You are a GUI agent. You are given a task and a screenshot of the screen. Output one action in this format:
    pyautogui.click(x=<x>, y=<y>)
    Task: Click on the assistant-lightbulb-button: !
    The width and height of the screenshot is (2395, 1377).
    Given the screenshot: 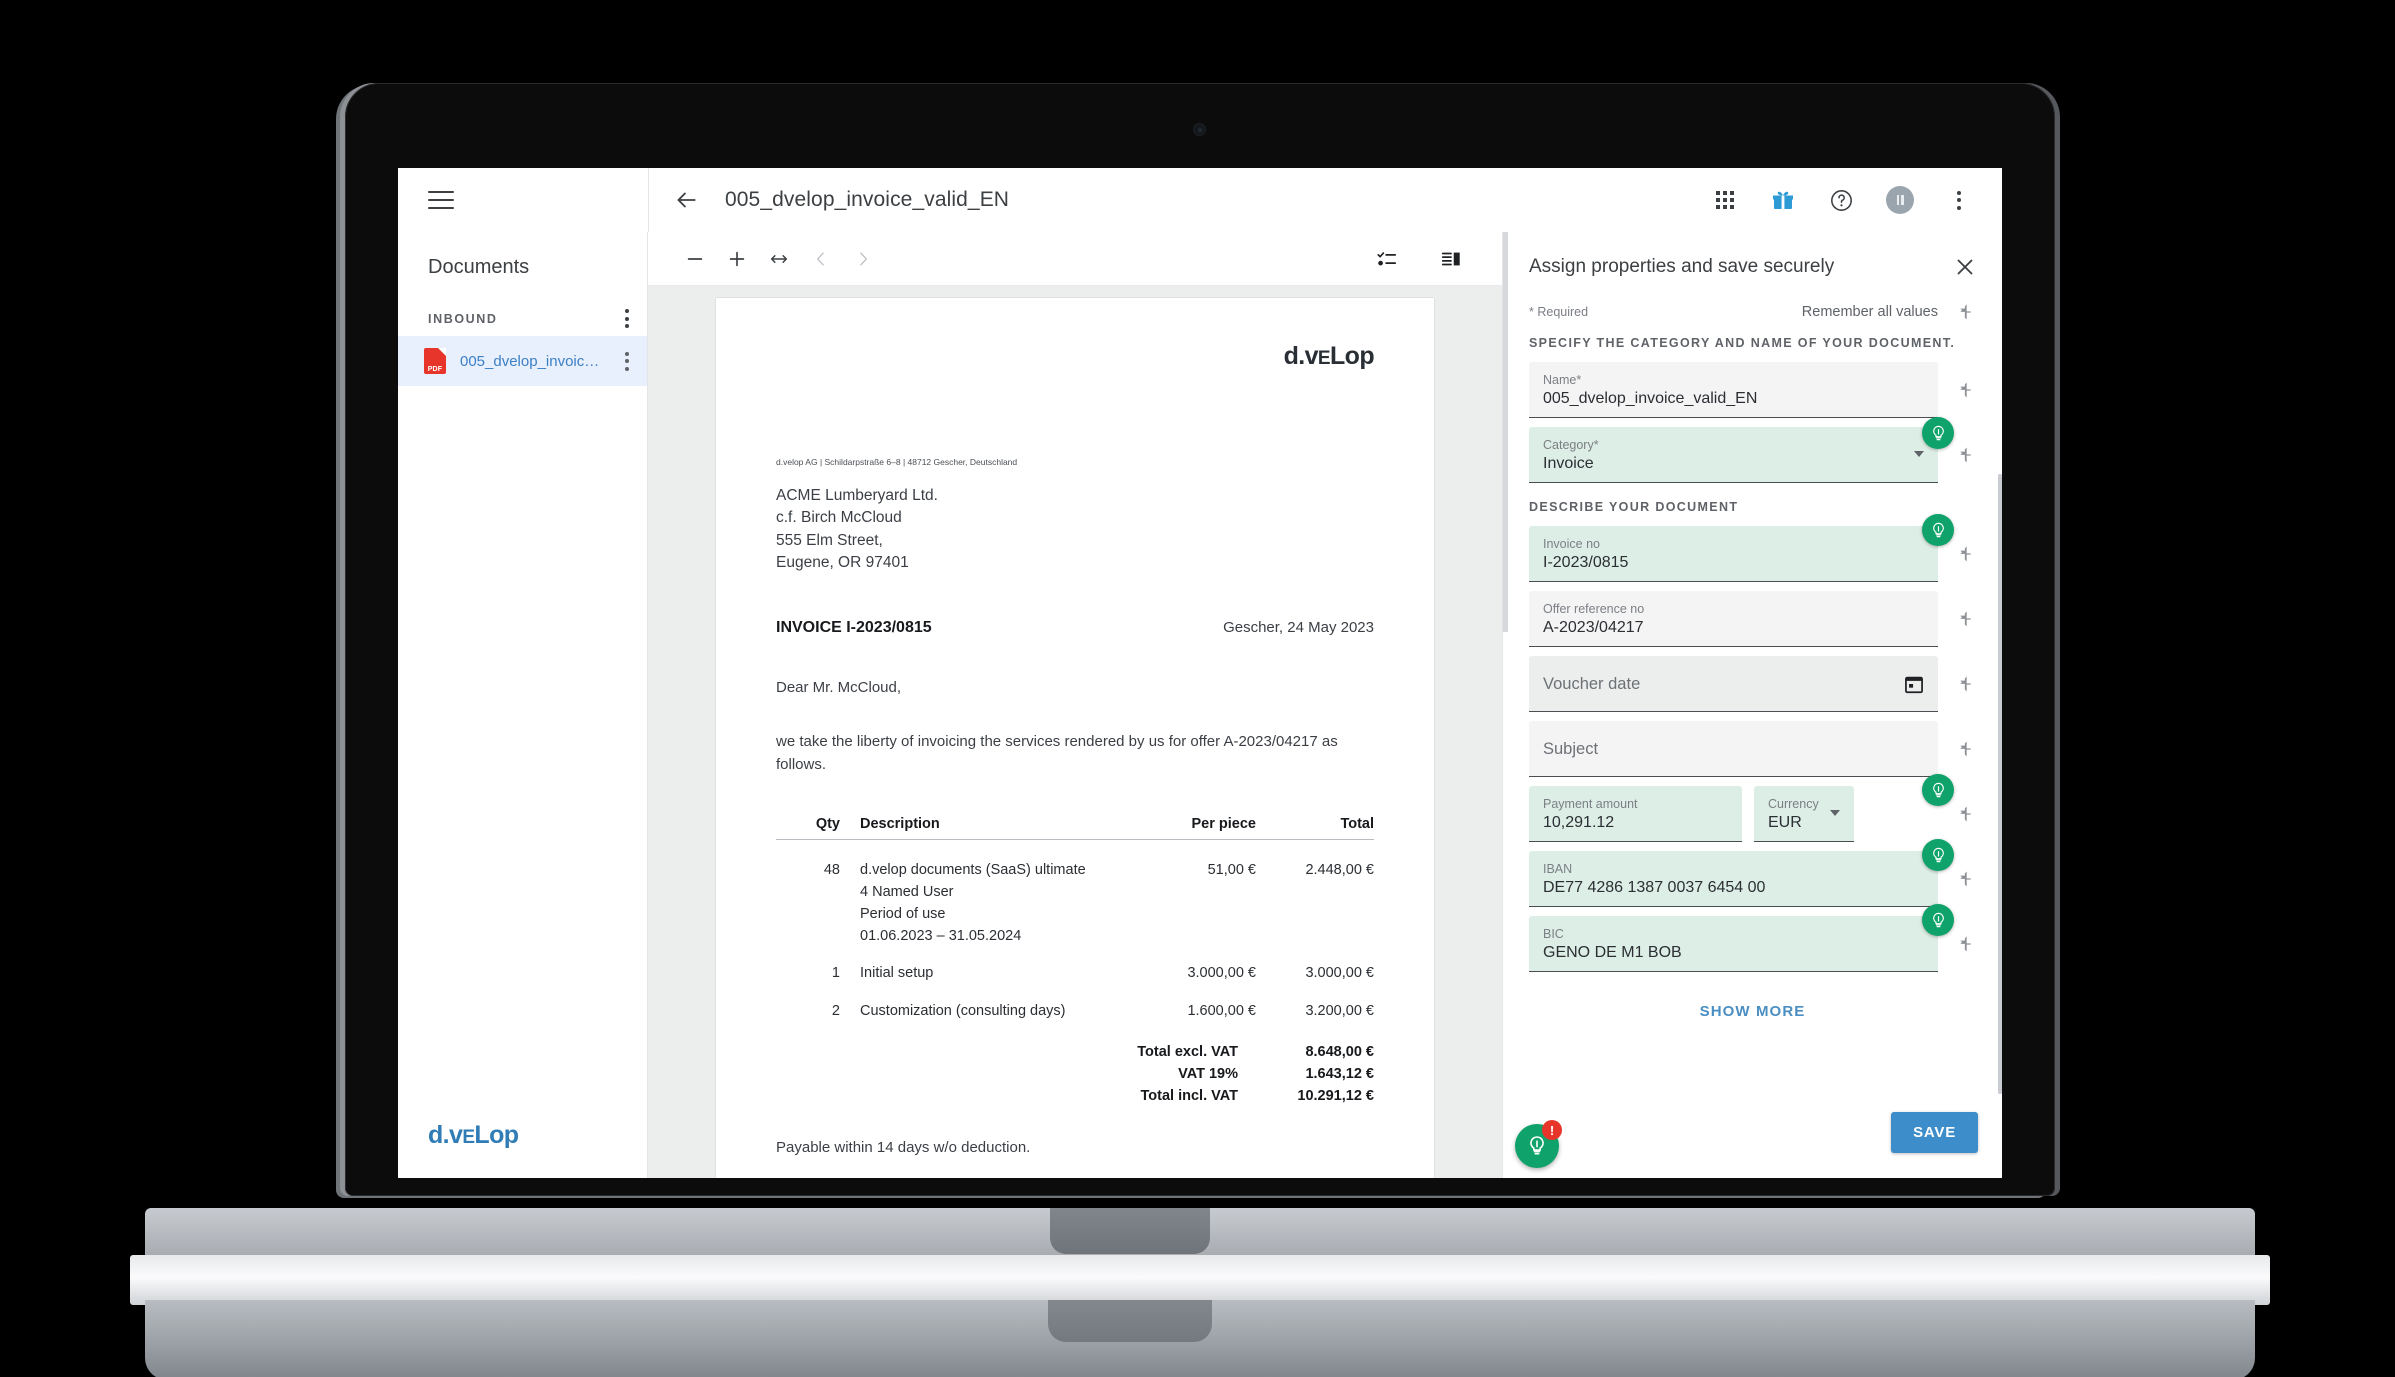 What is the action you would take?
    pyautogui.click(x=1538, y=1144)
    